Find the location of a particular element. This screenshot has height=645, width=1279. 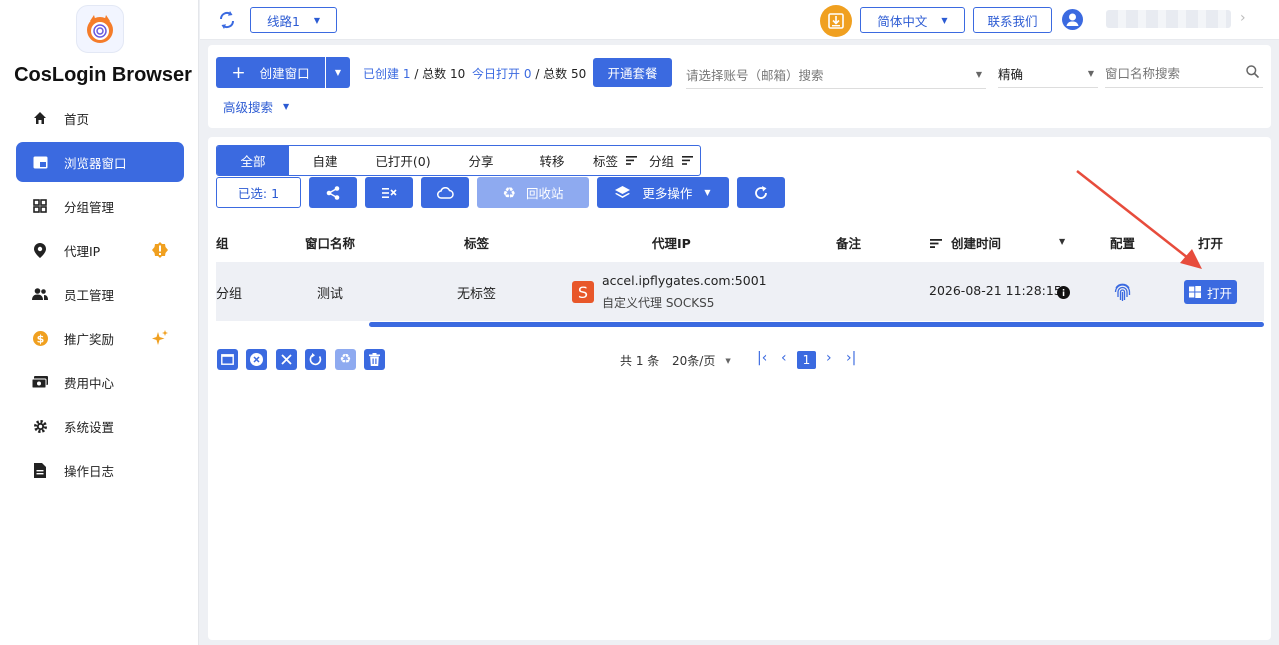

more-actions-button: 更多操作 ▼ is located at coordinates (663, 192).